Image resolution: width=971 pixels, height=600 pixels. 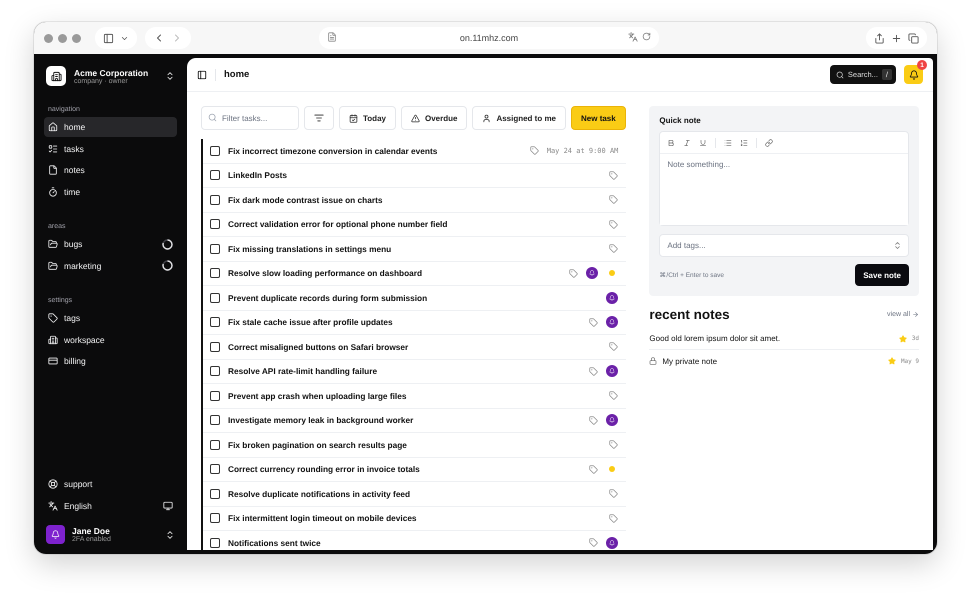 I want to click on task-title: Fix dark mode contrast issue on charts, so click(x=415, y=199).